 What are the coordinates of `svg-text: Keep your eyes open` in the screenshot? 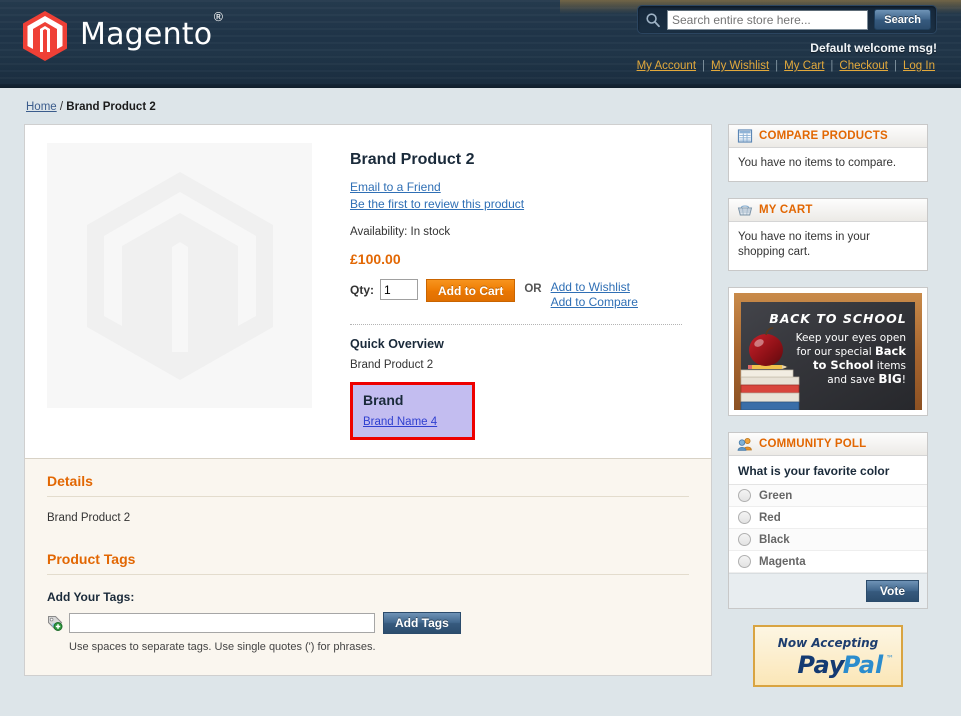 It's located at (851, 338).